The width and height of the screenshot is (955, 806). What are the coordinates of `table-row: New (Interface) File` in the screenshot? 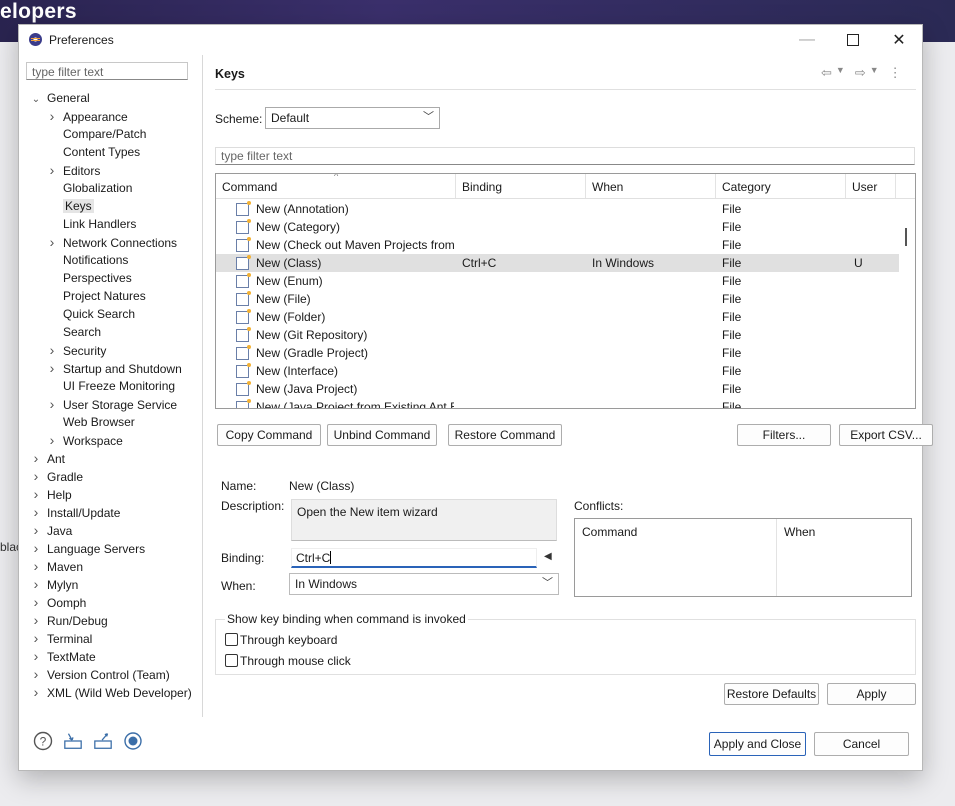 It's located at (557, 371).